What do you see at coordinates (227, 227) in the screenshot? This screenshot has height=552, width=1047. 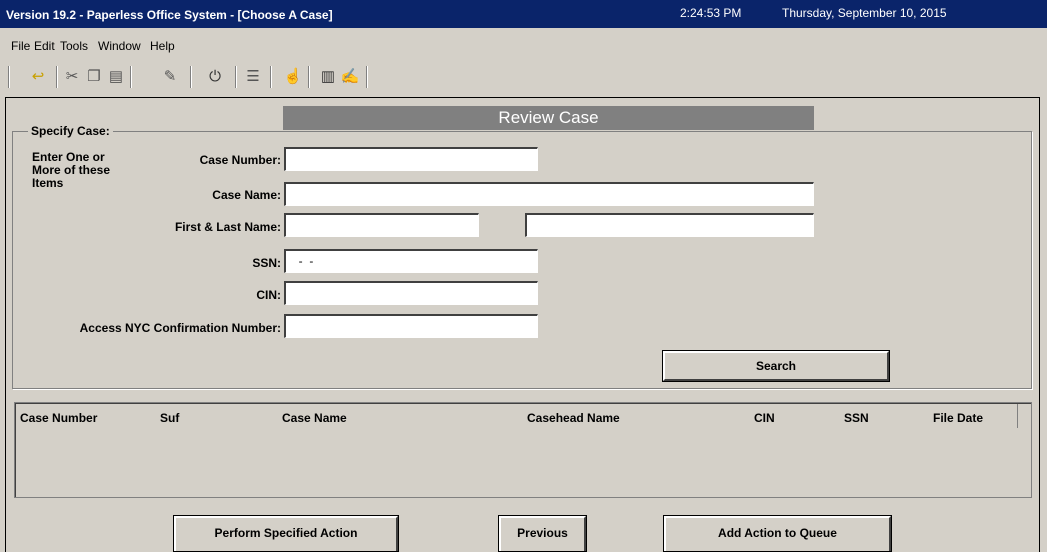 I see `first-last-name-label: First & Last Name:` at bounding box center [227, 227].